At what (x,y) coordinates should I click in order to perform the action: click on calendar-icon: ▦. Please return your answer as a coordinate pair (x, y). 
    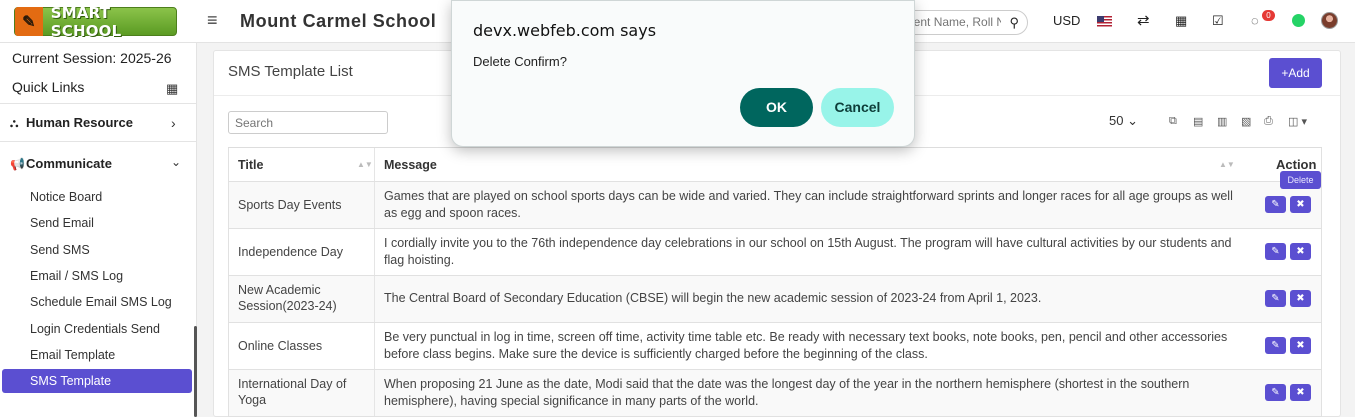
    Looking at the image, I should click on (1181, 21).